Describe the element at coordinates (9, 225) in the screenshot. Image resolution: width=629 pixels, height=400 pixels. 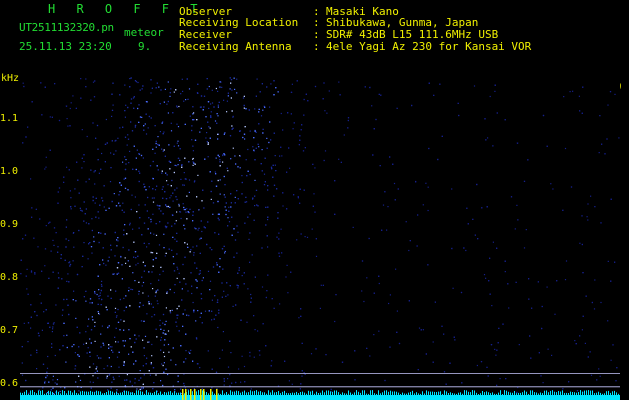
I see `y-tick-label: 0.9` at that location.